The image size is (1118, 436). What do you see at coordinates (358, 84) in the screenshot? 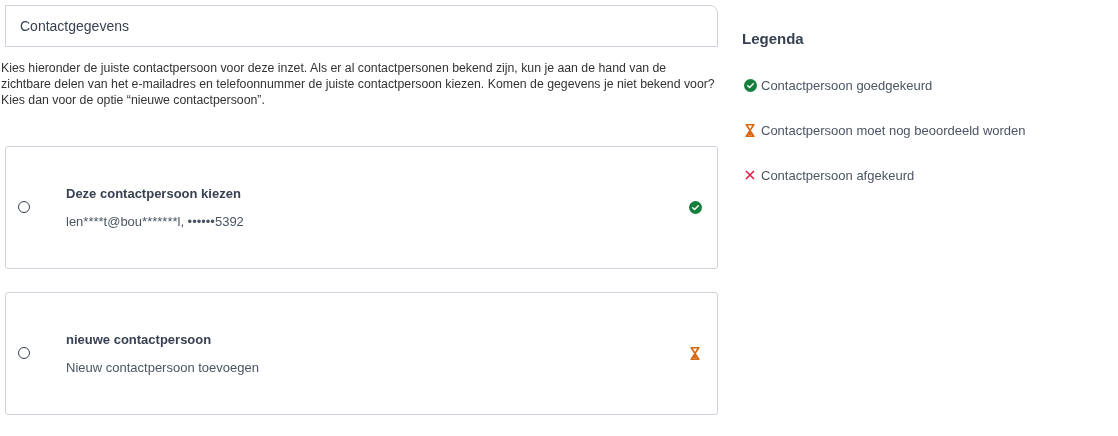
I see `intro-text: Kies hieronder de juiste contactpersoon voor deze inzet. Als er al contactpersonen bekend zijn, kun je aan de hand van de zichtbare delen van het e-mailadres en telefoonnummer de juiste contactpersoon kiezen. Komen de gegevens je niet bekend voor? Kies dan voor de optie “nieuwe contactpersoon”.` at bounding box center [358, 84].